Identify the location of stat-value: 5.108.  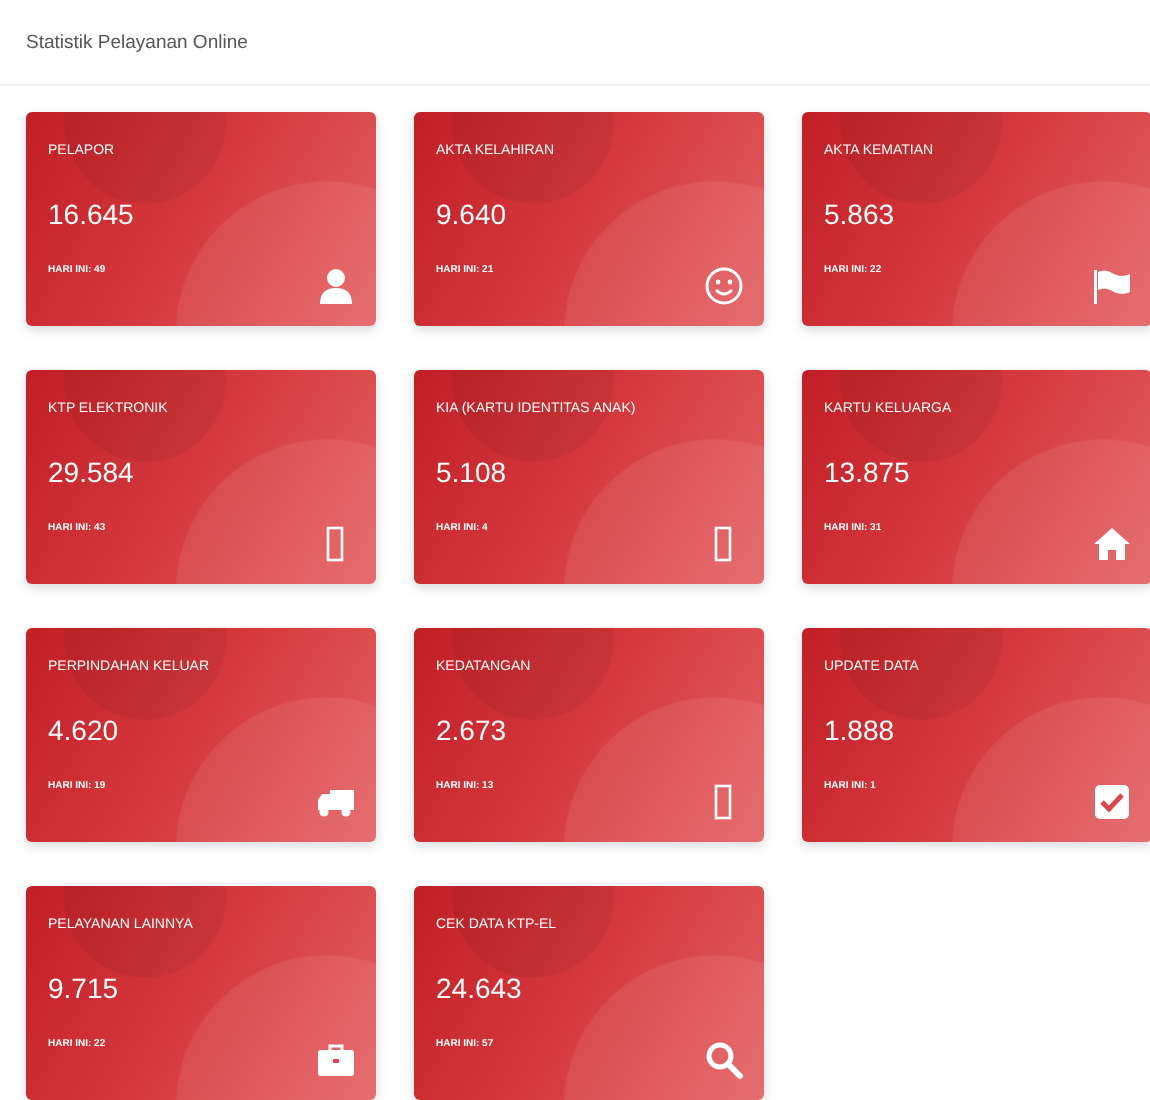
(472, 472).